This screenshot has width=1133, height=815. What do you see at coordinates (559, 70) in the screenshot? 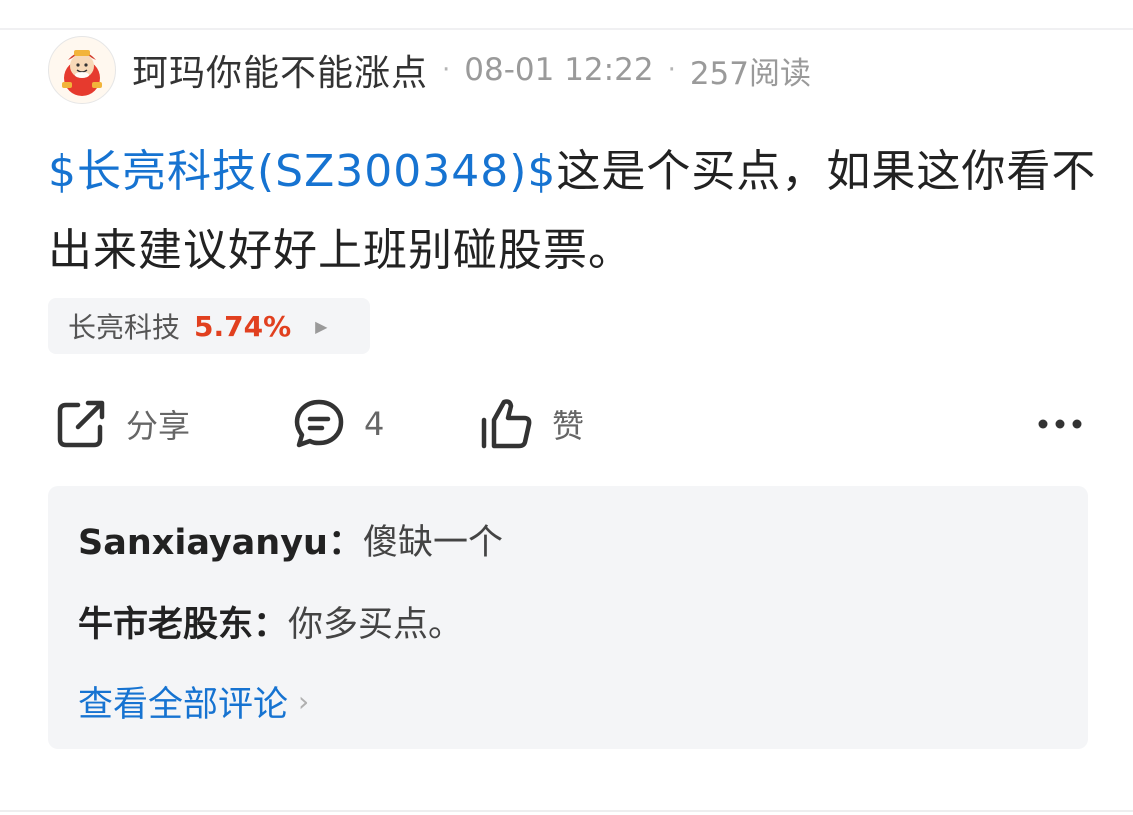
I see `post-time: 08-01 12:22` at bounding box center [559, 70].